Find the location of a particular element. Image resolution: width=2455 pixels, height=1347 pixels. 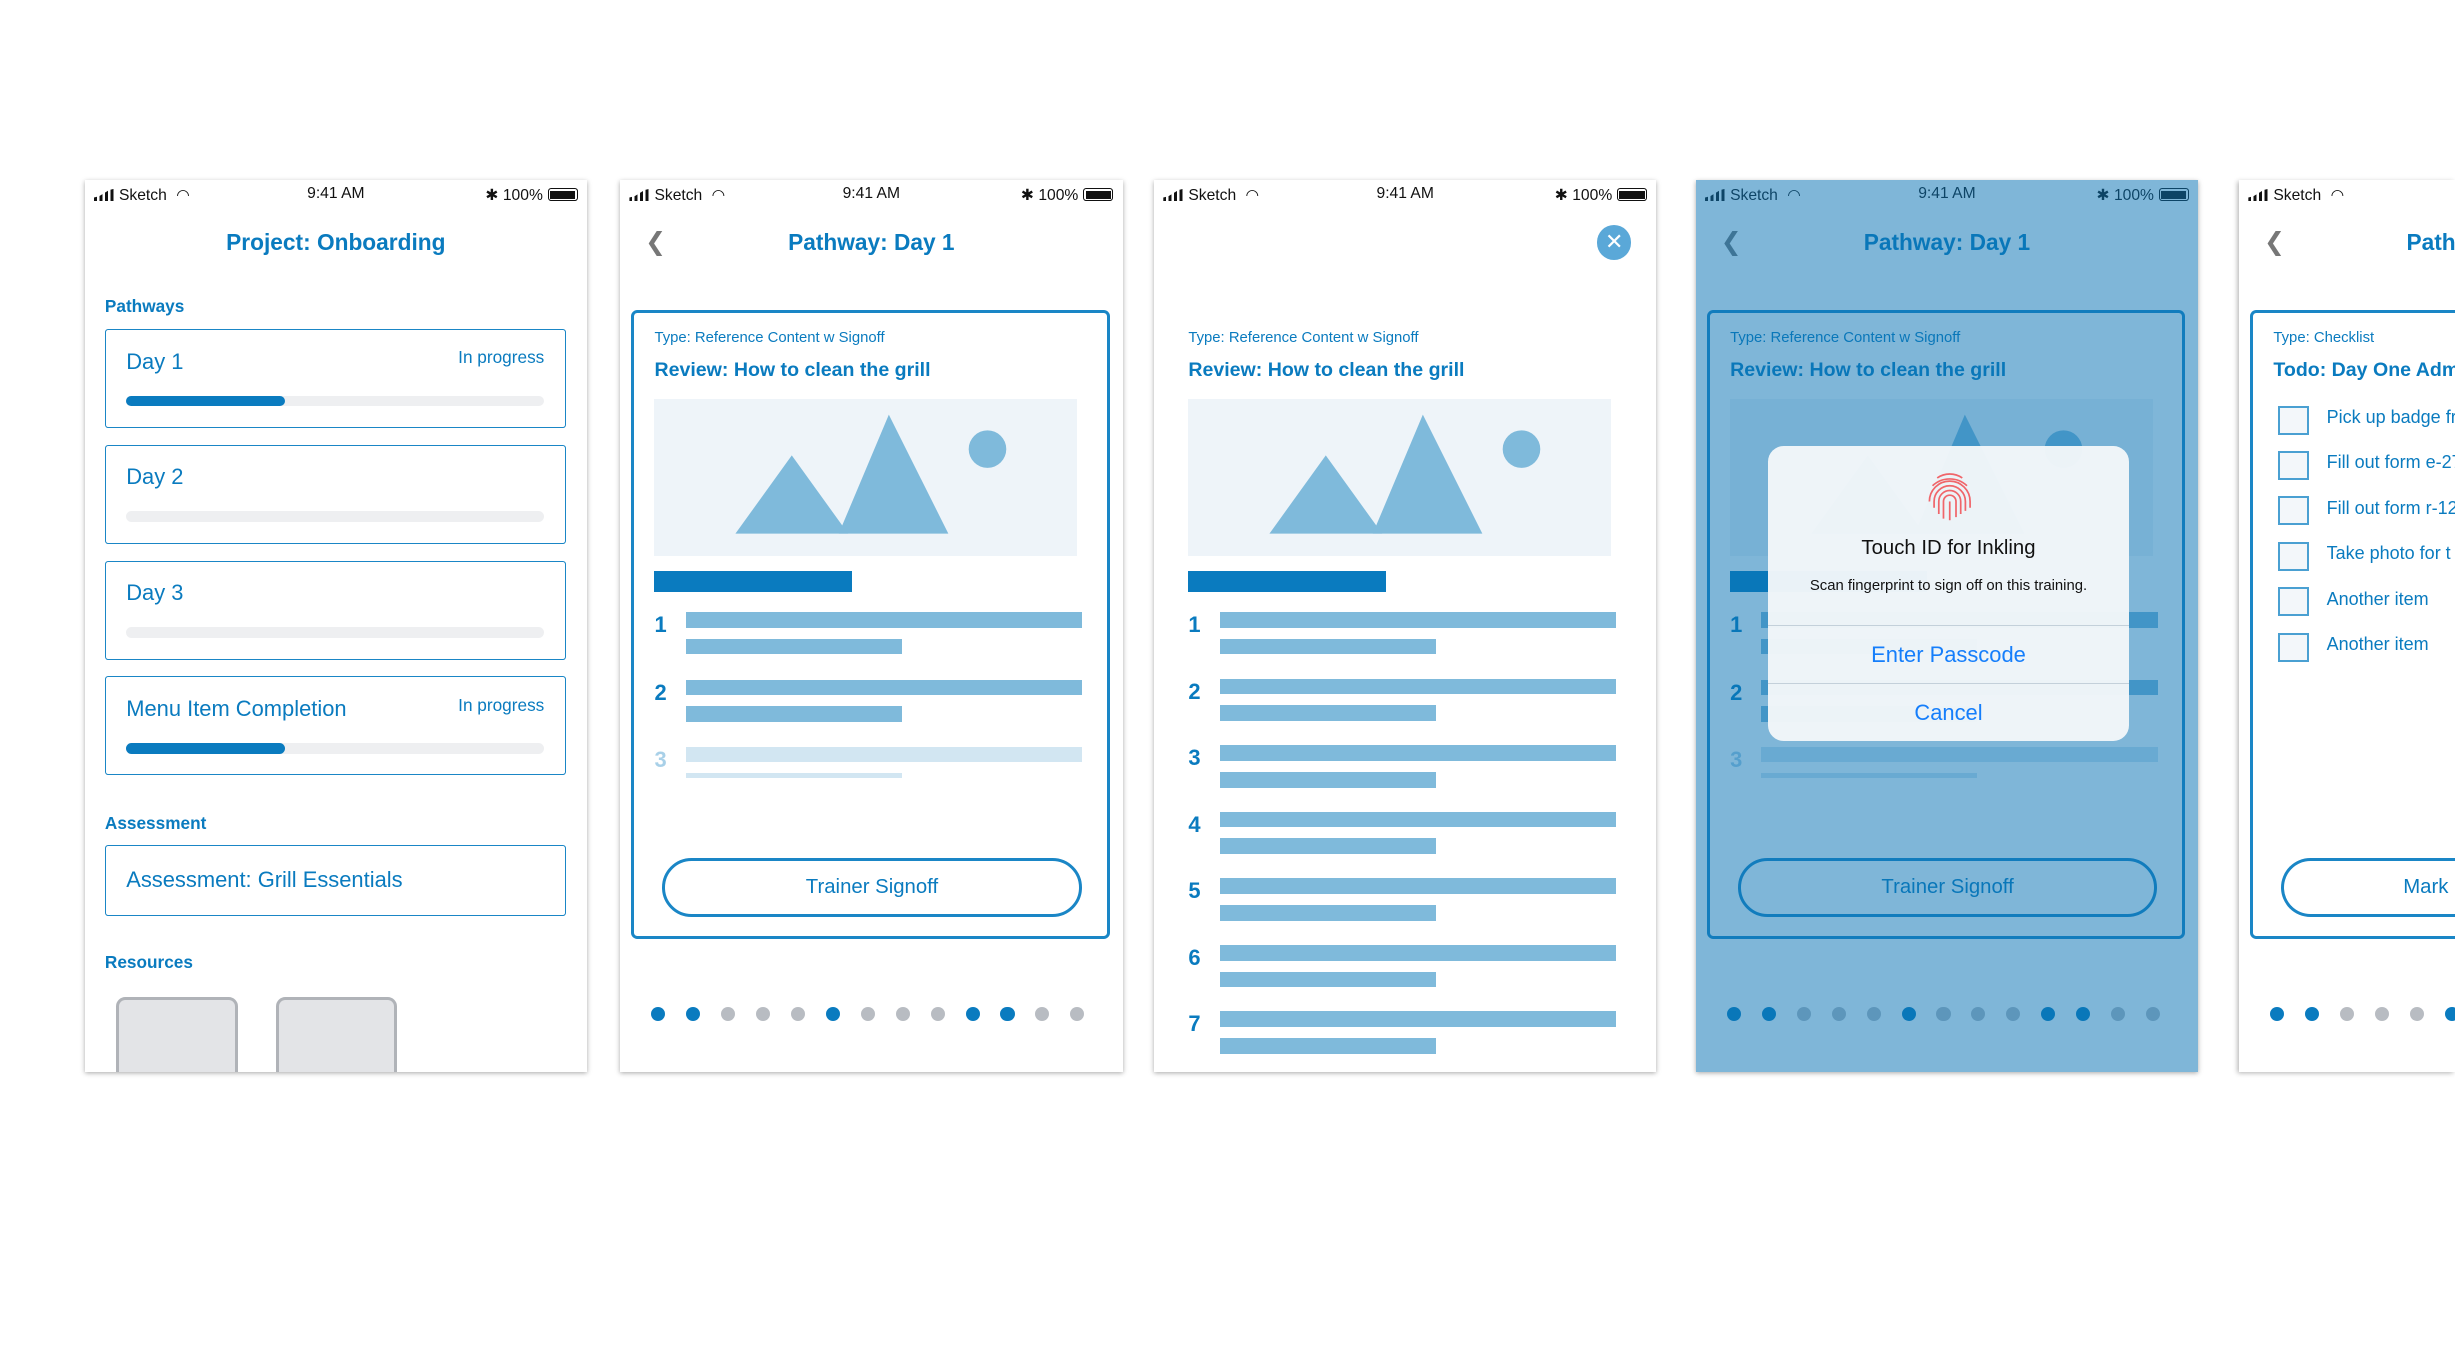

content-type: Type: Reference Content w Signoff is located at coordinates (1303, 338).